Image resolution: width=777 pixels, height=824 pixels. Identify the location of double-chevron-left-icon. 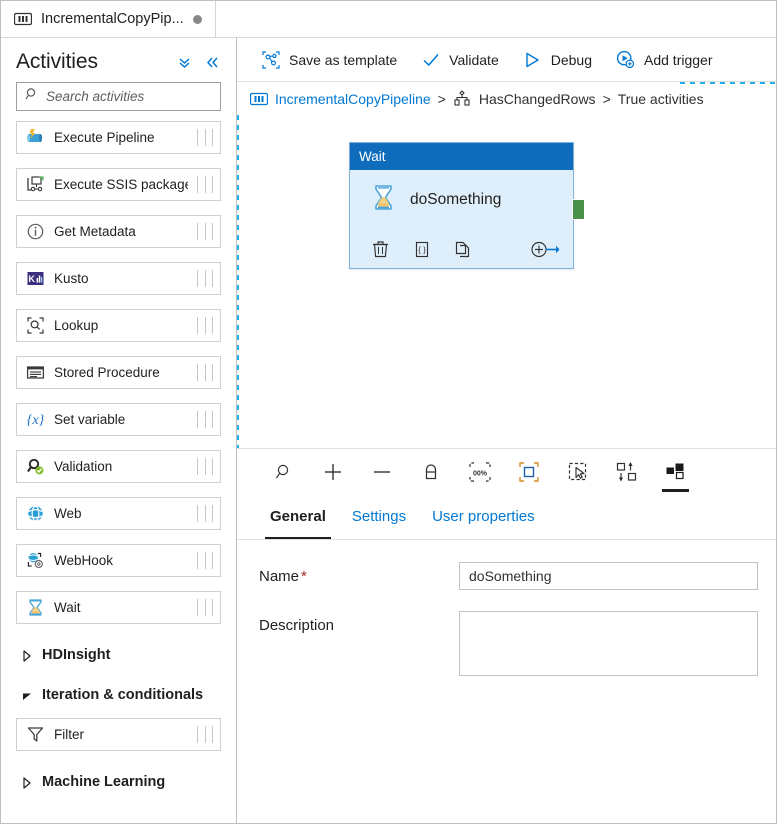
(212, 62).